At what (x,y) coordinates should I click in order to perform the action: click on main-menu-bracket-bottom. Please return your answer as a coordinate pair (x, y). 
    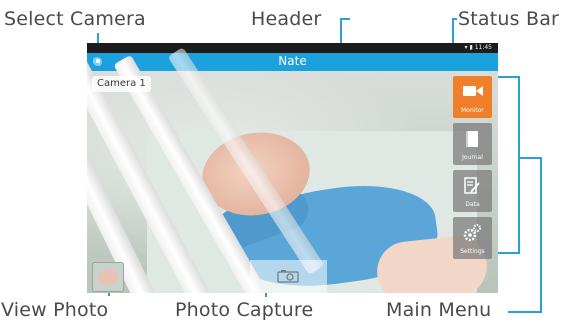
    Looking at the image, I should click on (509, 253).